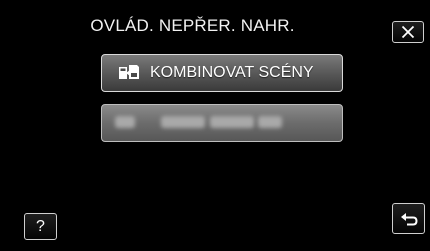  What do you see at coordinates (192, 25) in the screenshot?
I see `page-title: OVLÁD. NEPŘER. NAHR.` at bounding box center [192, 25].